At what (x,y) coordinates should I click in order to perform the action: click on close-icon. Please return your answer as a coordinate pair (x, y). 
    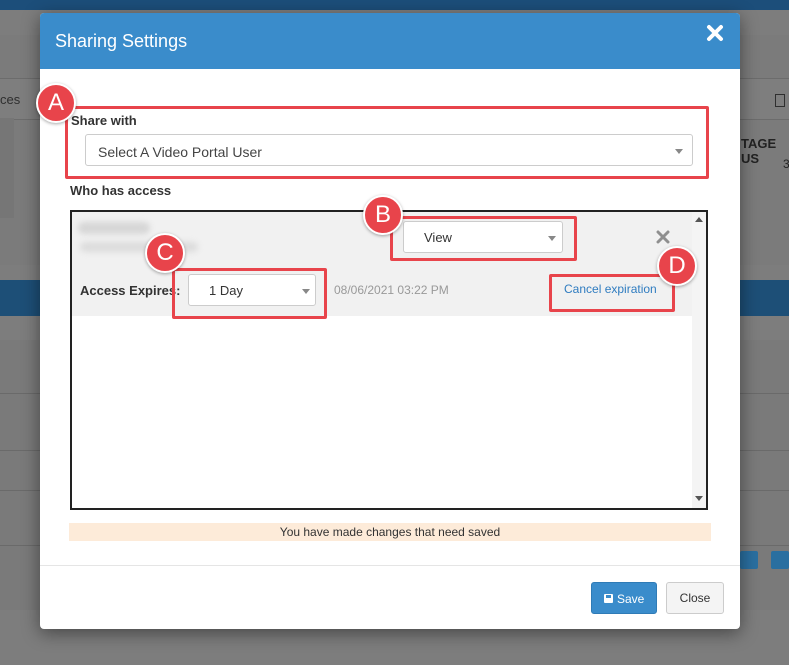
    Looking at the image, I should click on (716, 34).